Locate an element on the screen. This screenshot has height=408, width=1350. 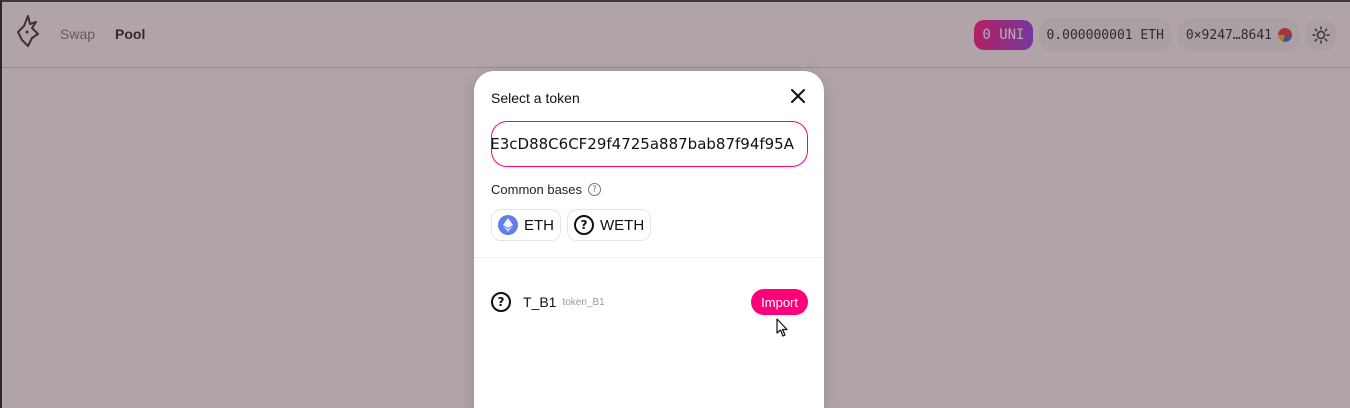
ethereum-icon is located at coordinates (508, 225).